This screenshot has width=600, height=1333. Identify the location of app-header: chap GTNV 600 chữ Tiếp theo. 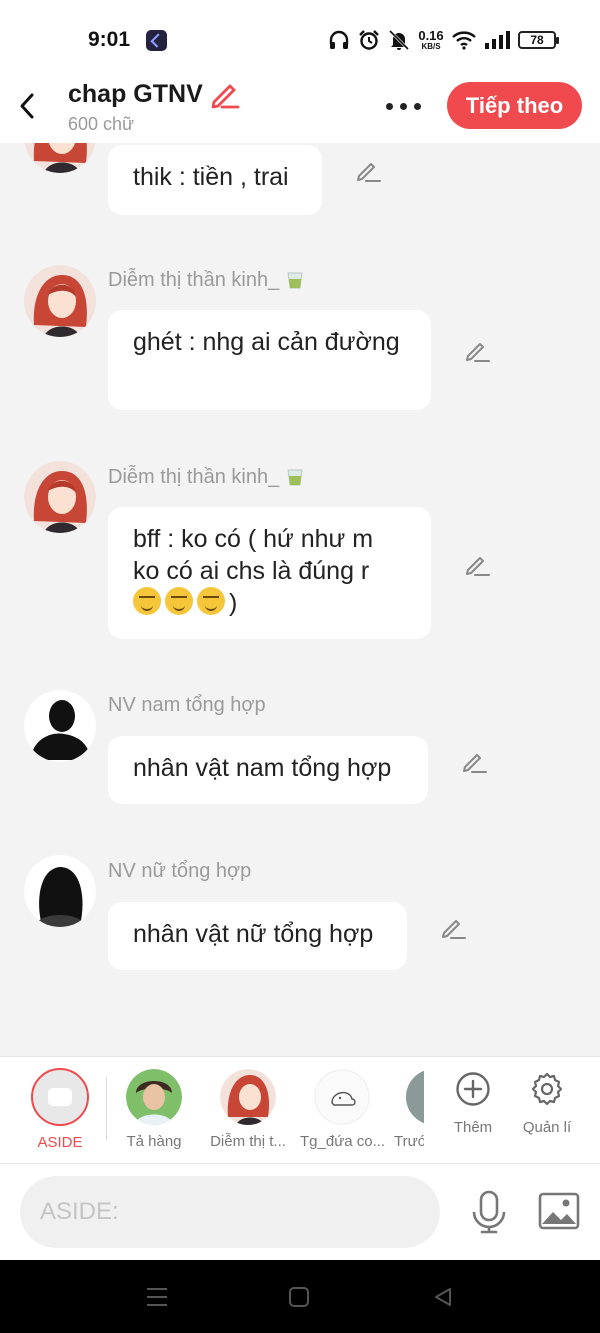
(300, 110).